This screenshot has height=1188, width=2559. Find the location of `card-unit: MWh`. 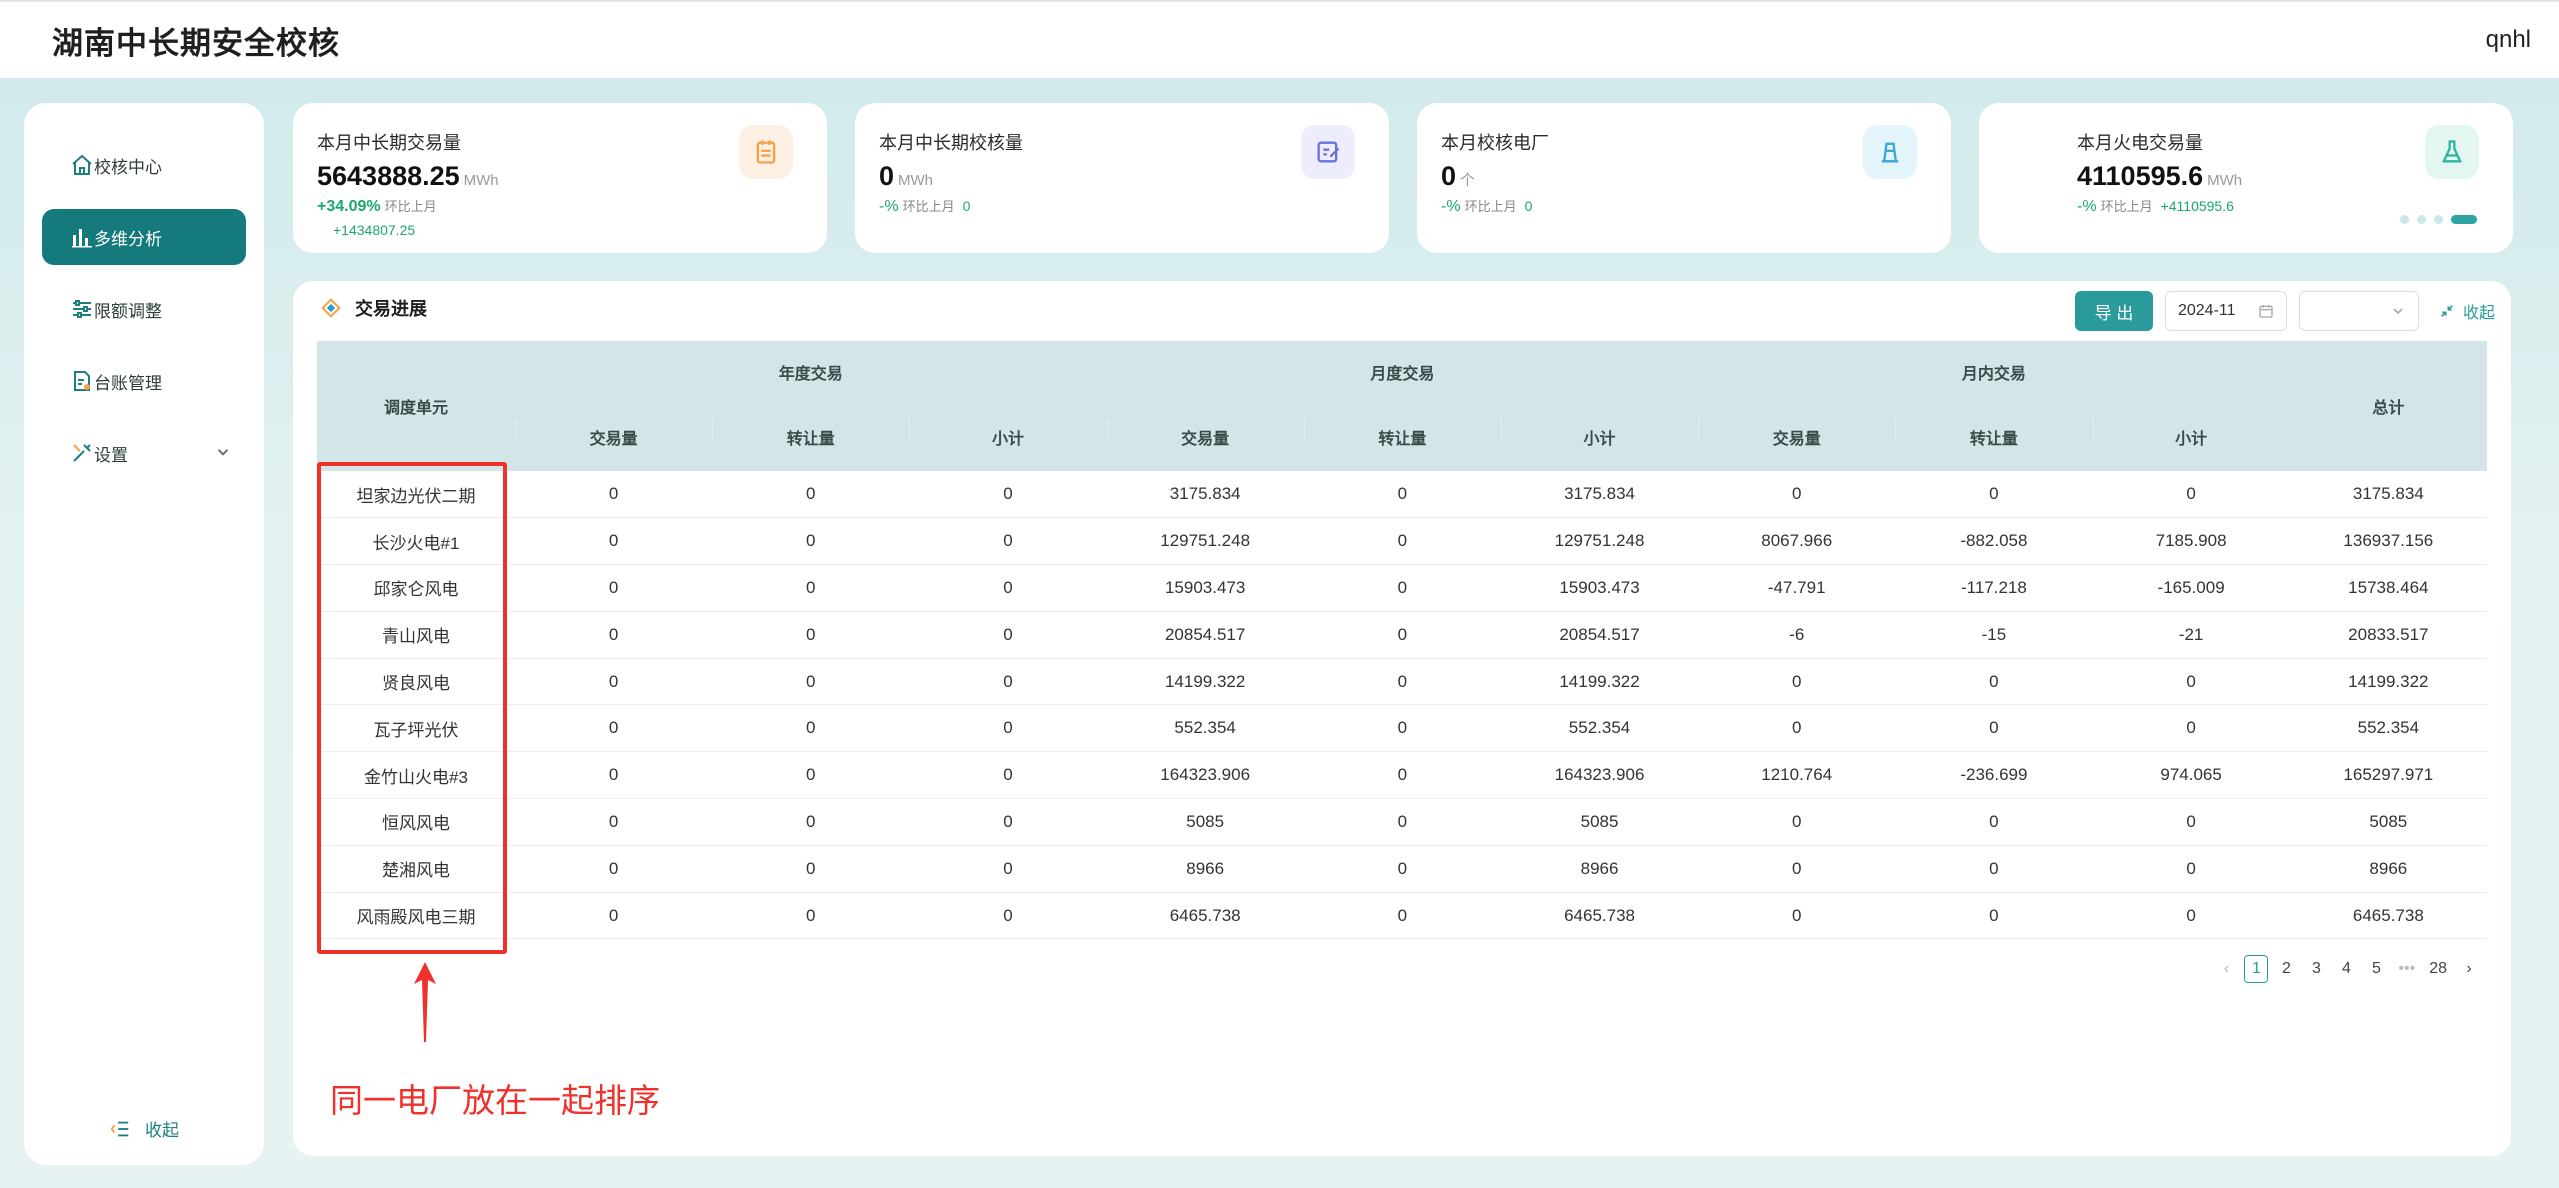

card-unit: MWh is located at coordinates (481, 180).